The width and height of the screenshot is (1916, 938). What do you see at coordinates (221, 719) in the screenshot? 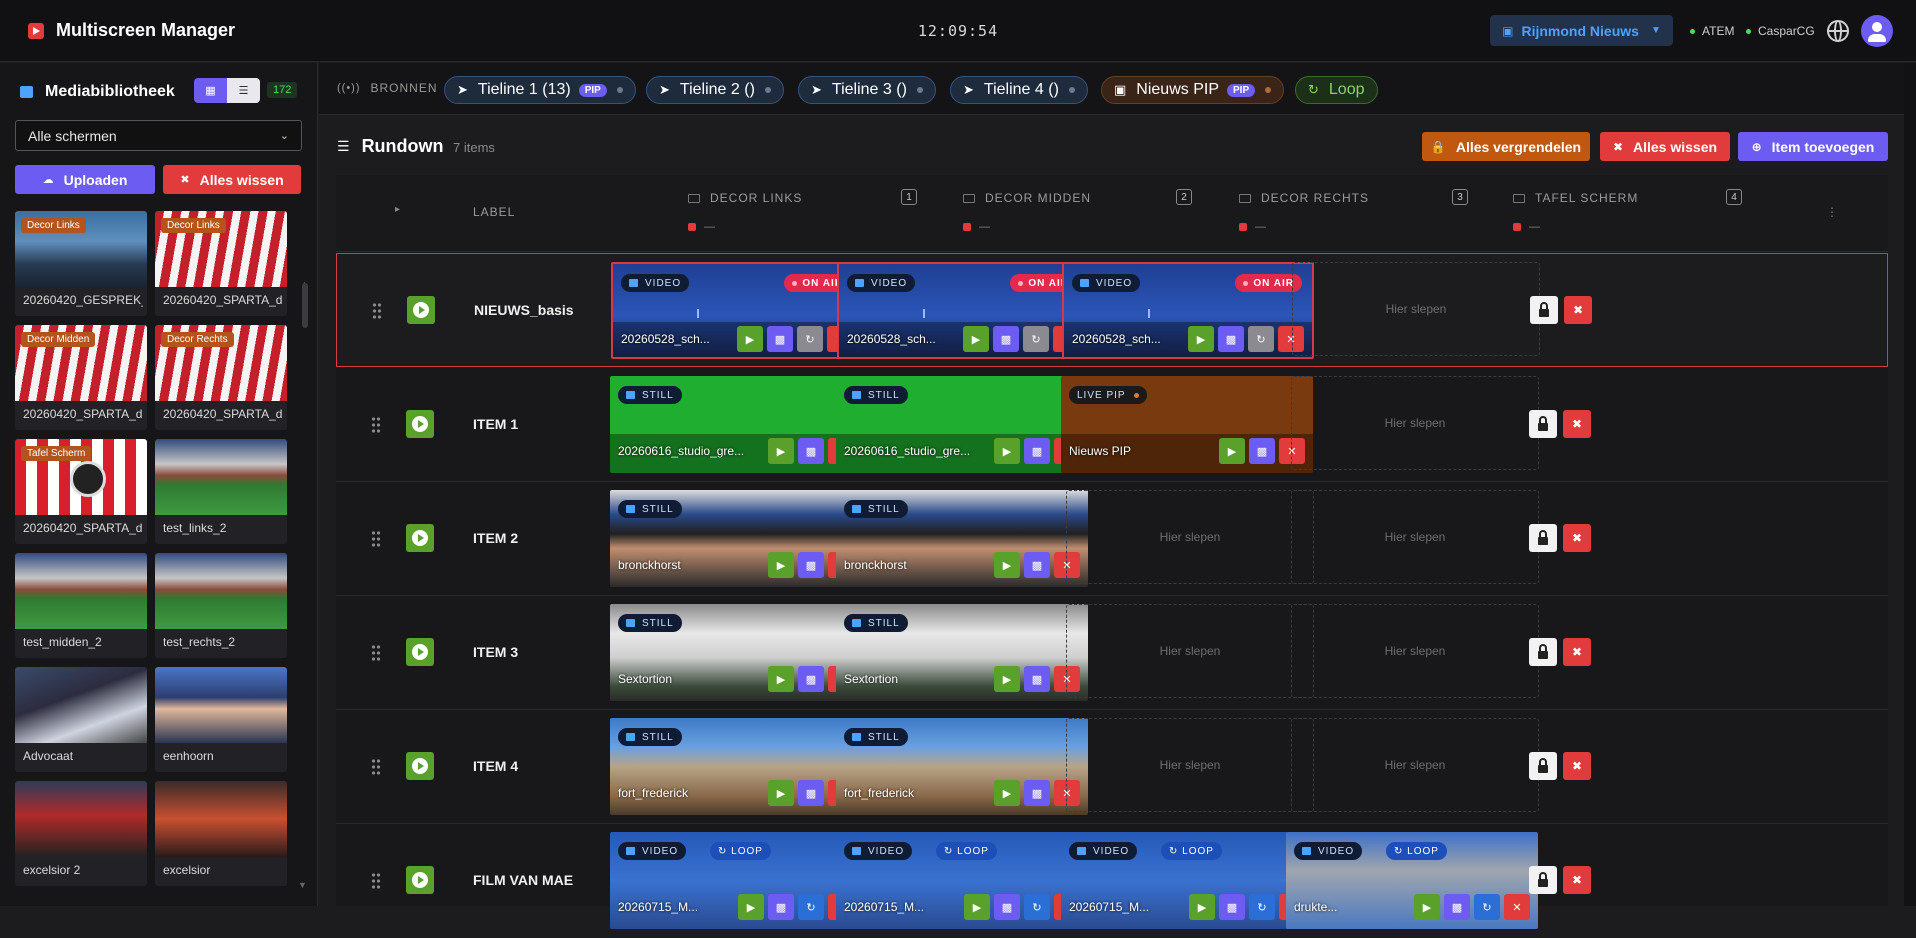
I see `media-item: eenhoorn` at bounding box center [221, 719].